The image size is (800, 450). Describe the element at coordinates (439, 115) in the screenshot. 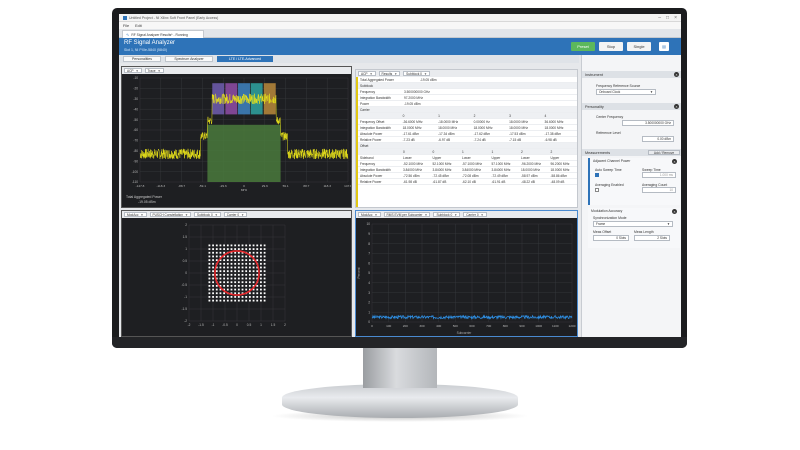

I see `table-cell: 1` at that location.